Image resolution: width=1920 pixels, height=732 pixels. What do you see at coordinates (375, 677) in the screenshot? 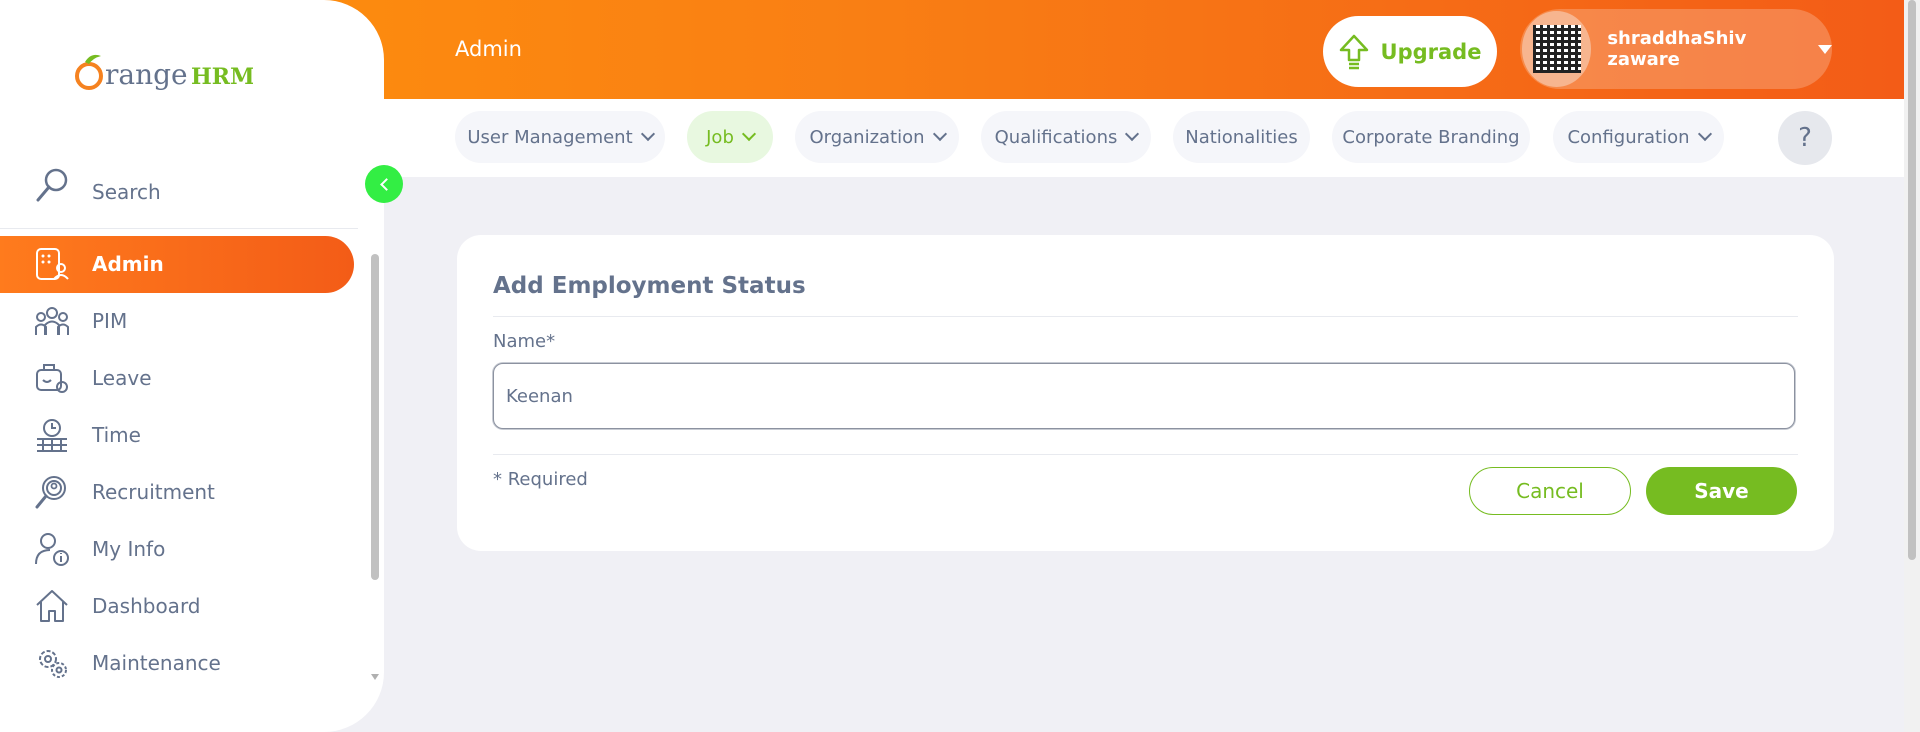
I see `scroll-down-arrow-icon` at bounding box center [375, 677].